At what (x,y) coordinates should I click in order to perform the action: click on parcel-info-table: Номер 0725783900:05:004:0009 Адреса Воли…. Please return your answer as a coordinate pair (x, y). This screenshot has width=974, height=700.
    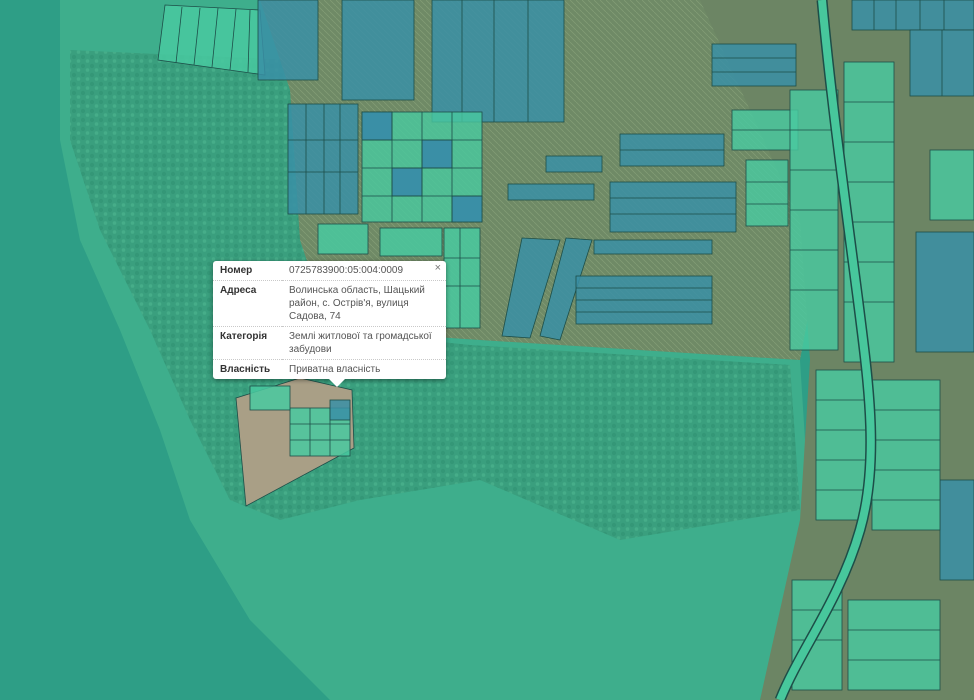
    Looking at the image, I should click on (329, 320).